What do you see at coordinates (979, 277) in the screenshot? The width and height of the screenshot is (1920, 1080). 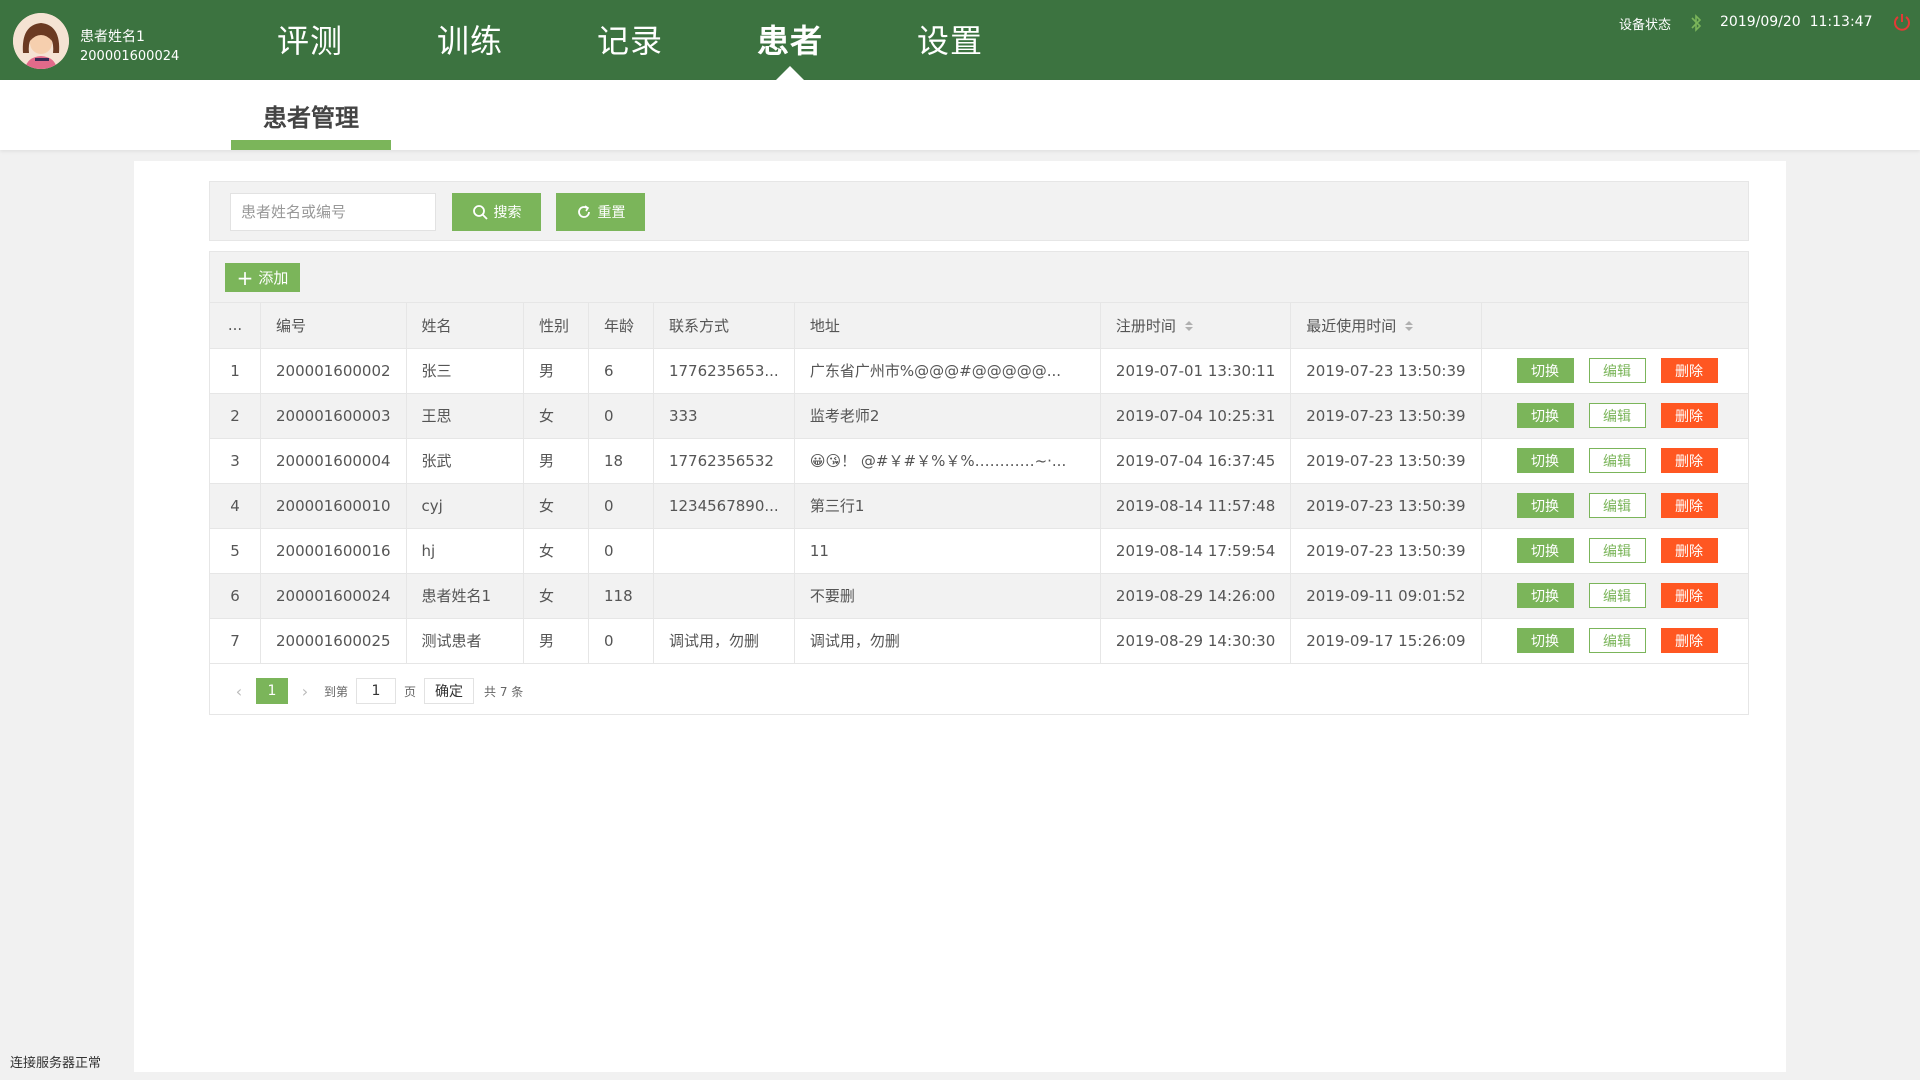 I see `table-toolbar: + 添加` at bounding box center [979, 277].